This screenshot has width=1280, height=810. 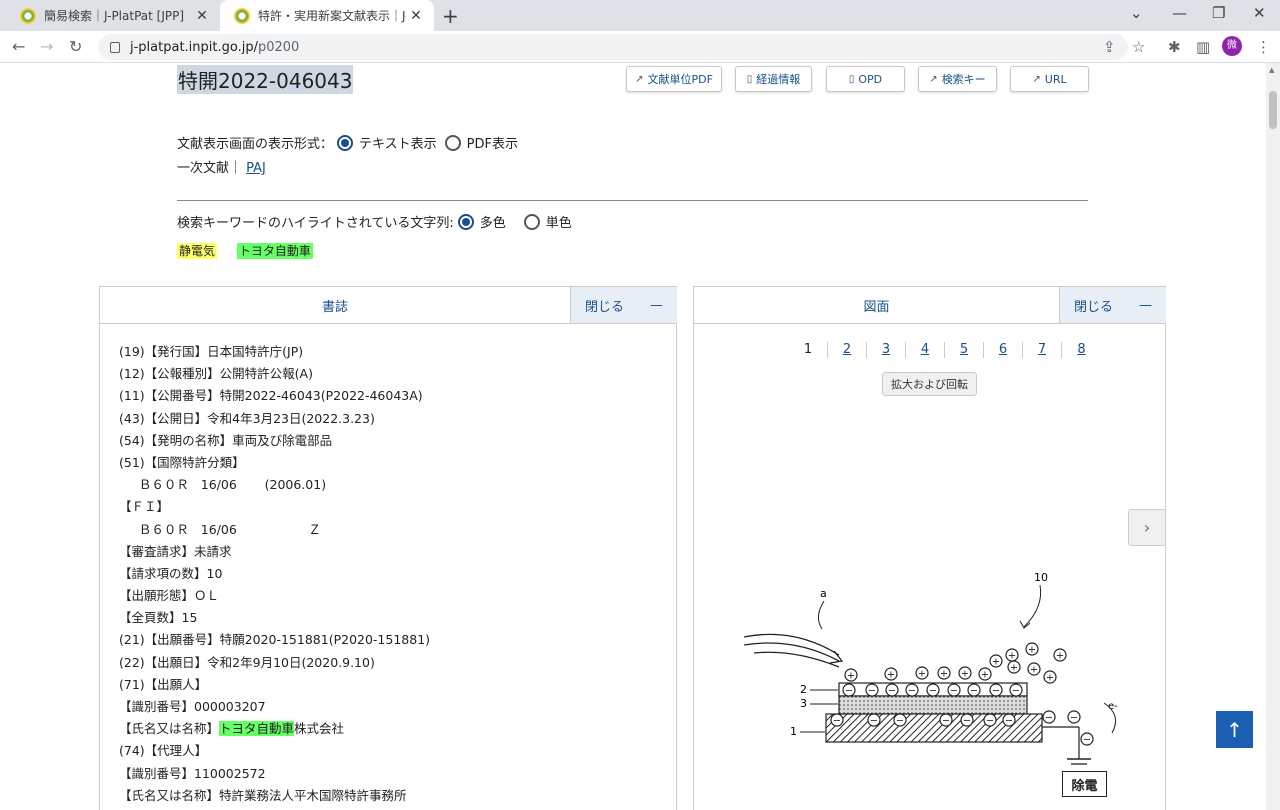 What do you see at coordinates (46, 46) in the screenshot?
I see `forward-arrow-icon: →` at bounding box center [46, 46].